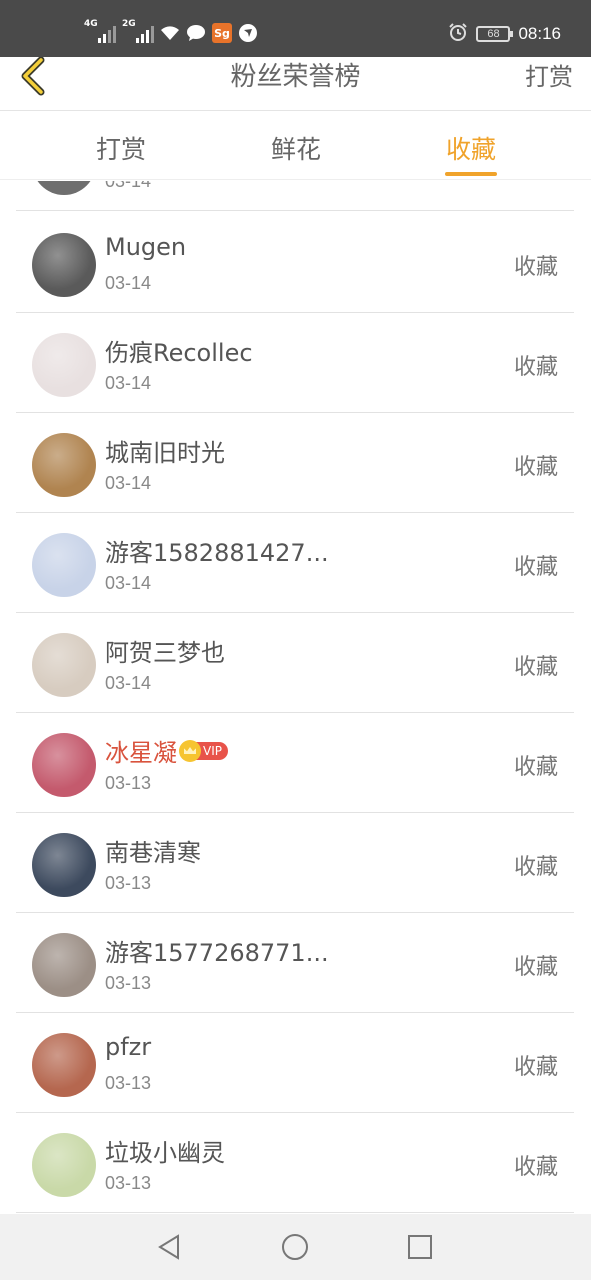  Describe the element at coordinates (248, 33) in the screenshot. I see `location-icon` at that location.